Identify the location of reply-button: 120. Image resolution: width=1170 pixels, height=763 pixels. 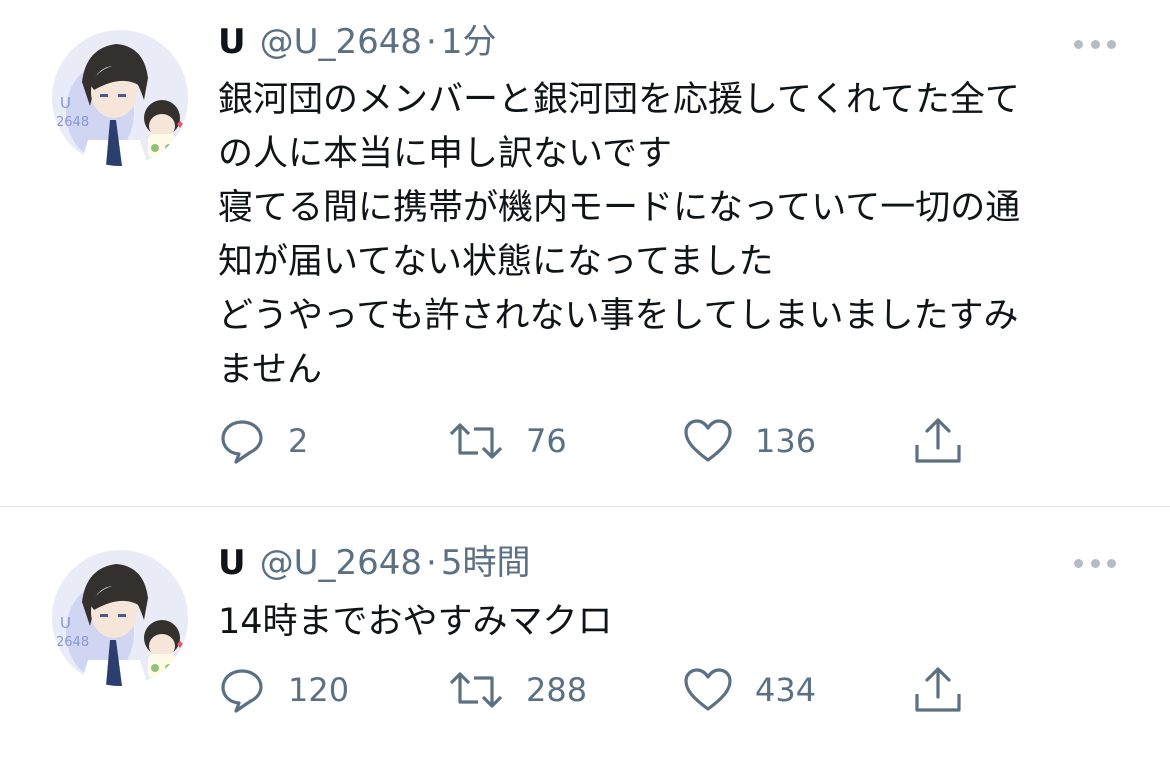
(283, 690).